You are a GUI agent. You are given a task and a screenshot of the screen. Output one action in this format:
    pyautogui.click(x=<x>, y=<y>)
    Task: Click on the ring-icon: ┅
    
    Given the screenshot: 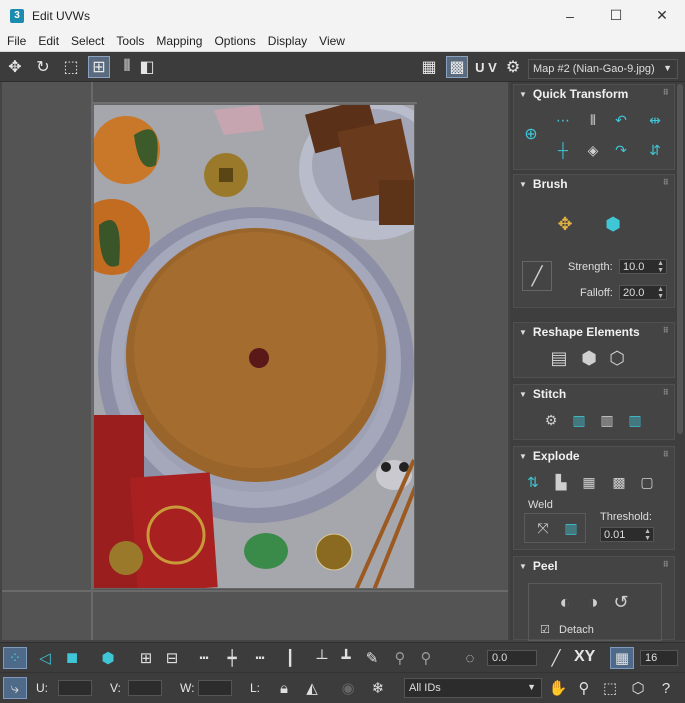 What is the action you would take?
    pyautogui.click(x=260, y=658)
    